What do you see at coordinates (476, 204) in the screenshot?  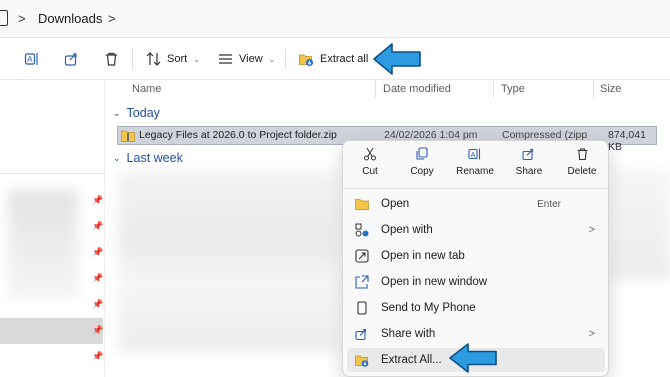 I see `menu-item-open: Open Enter` at bounding box center [476, 204].